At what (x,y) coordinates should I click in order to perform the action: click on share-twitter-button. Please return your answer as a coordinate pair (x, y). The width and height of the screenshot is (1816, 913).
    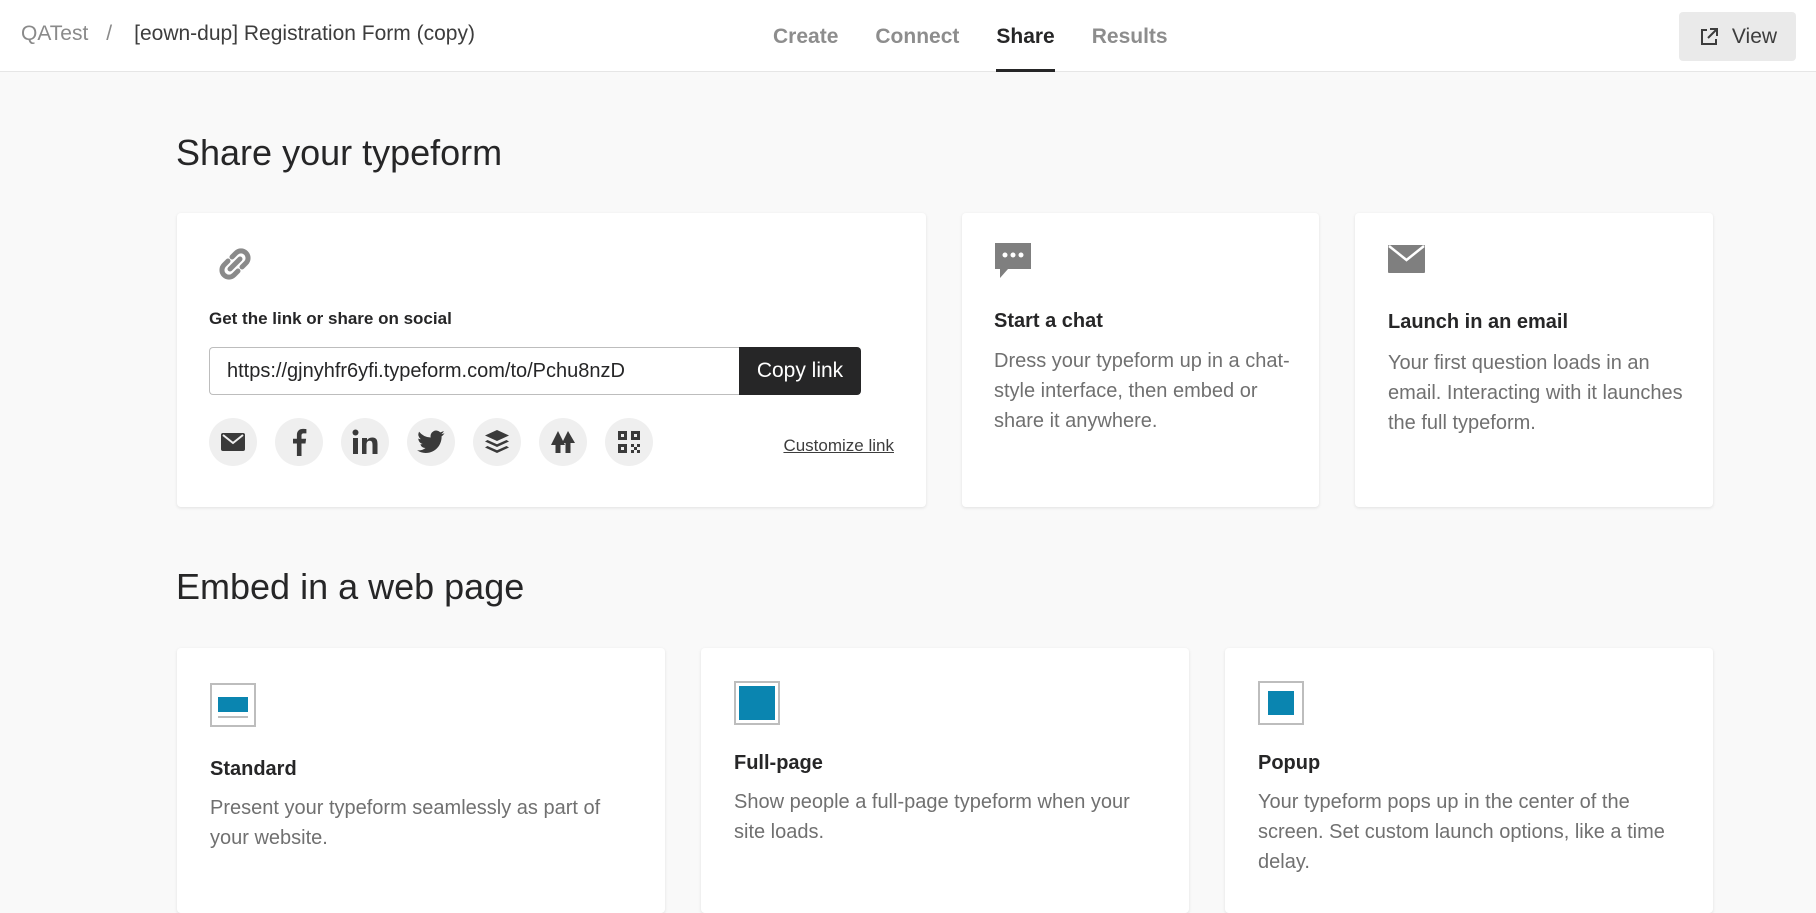
    Looking at the image, I should click on (431, 442).